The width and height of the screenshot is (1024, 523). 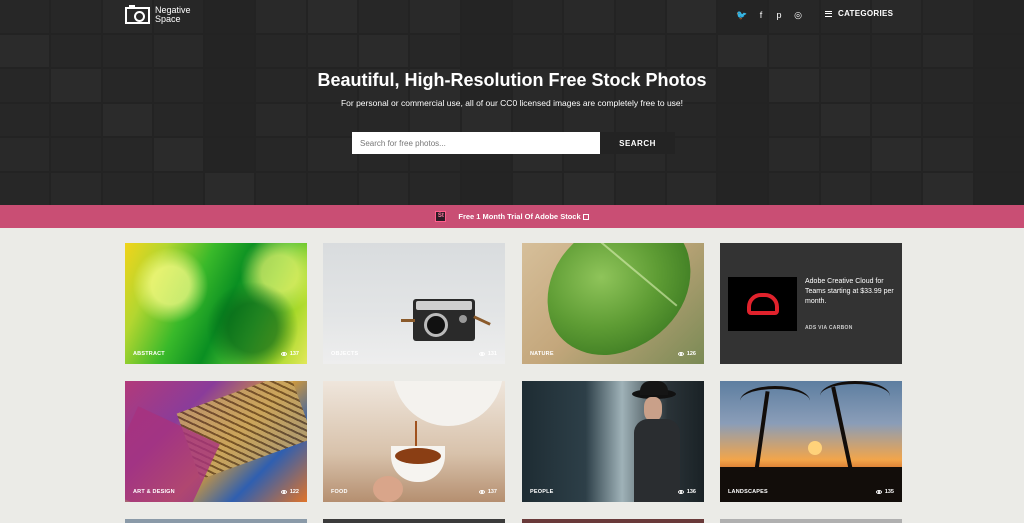 What do you see at coordinates (476, 143) in the screenshot?
I see `search-input` at bounding box center [476, 143].